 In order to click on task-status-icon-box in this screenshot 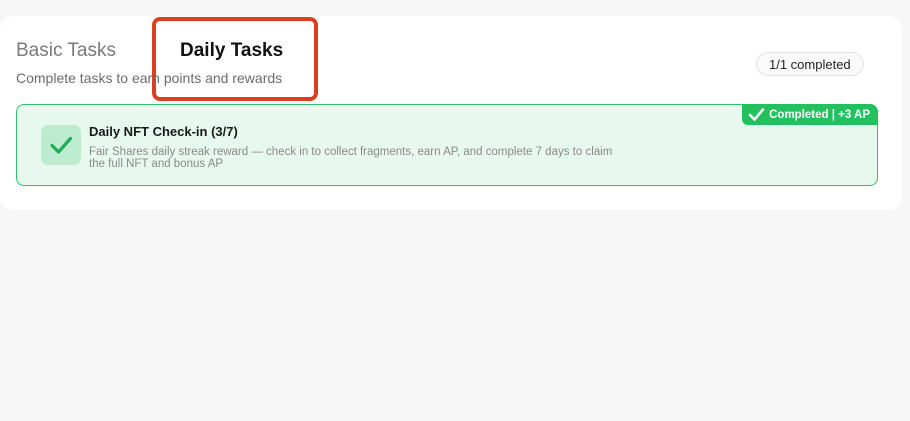, I will do `click(61, 145)`.